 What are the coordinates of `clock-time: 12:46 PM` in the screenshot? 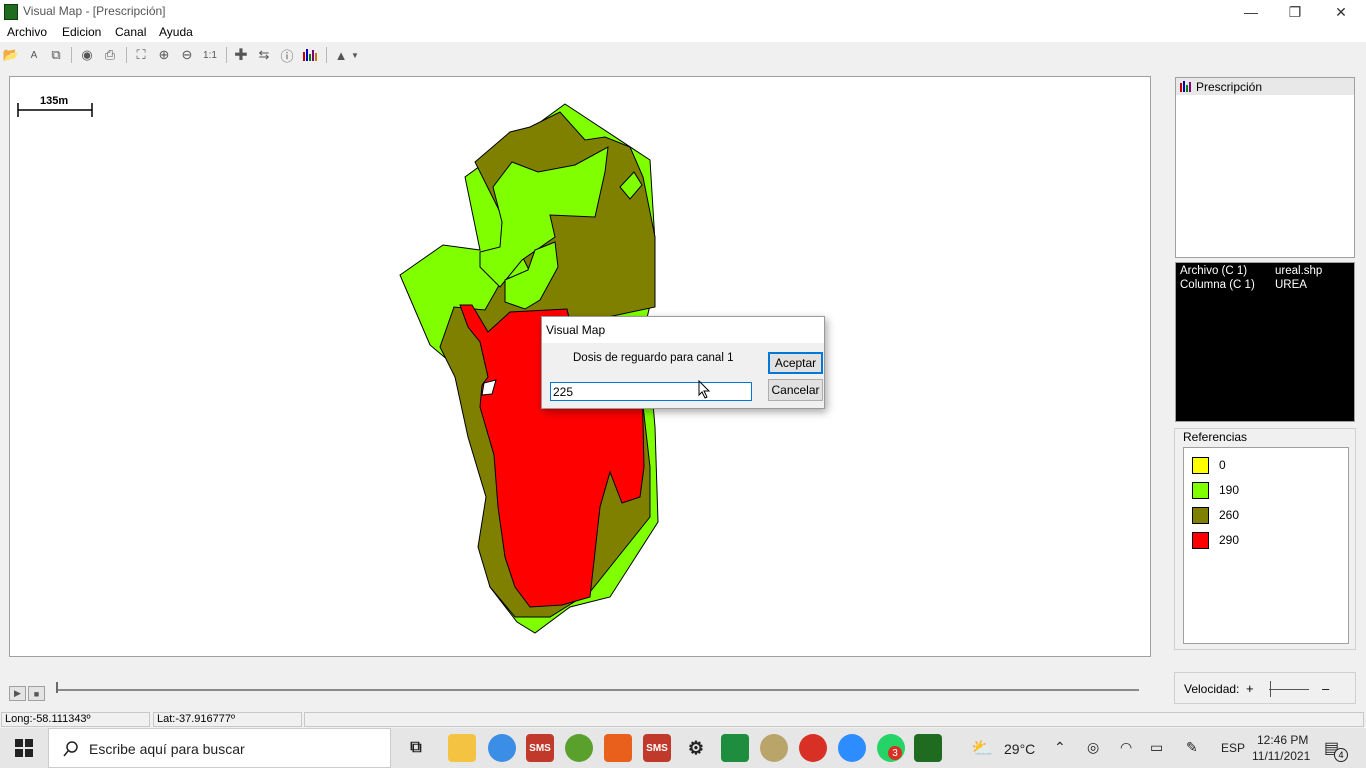 It's located at (1282, 740).